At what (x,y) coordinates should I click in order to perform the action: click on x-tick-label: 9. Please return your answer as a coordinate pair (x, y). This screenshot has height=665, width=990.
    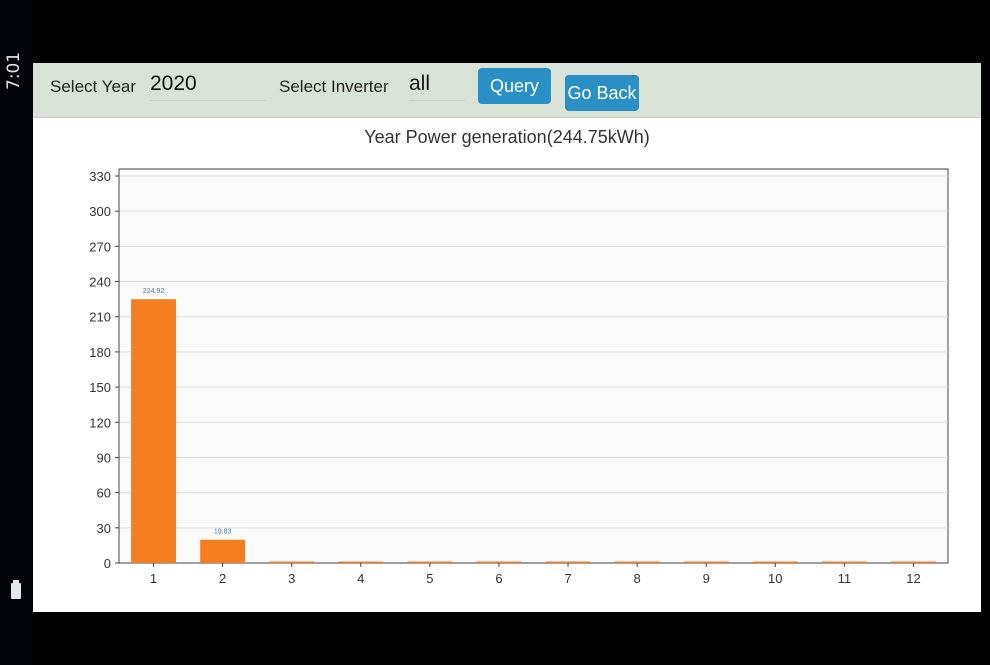
    Looking at the image, I should click on (706, 578).